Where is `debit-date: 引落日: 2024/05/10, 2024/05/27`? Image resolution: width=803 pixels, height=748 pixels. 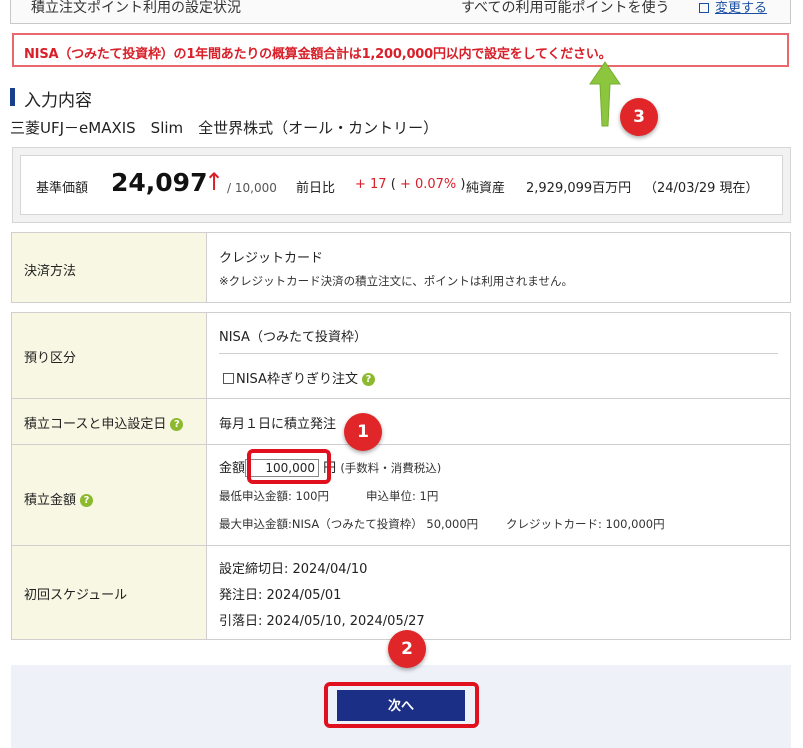 debit-date: 引落日: 2024/05/10, 2024/05/27 is located at coordinates (322, 621).